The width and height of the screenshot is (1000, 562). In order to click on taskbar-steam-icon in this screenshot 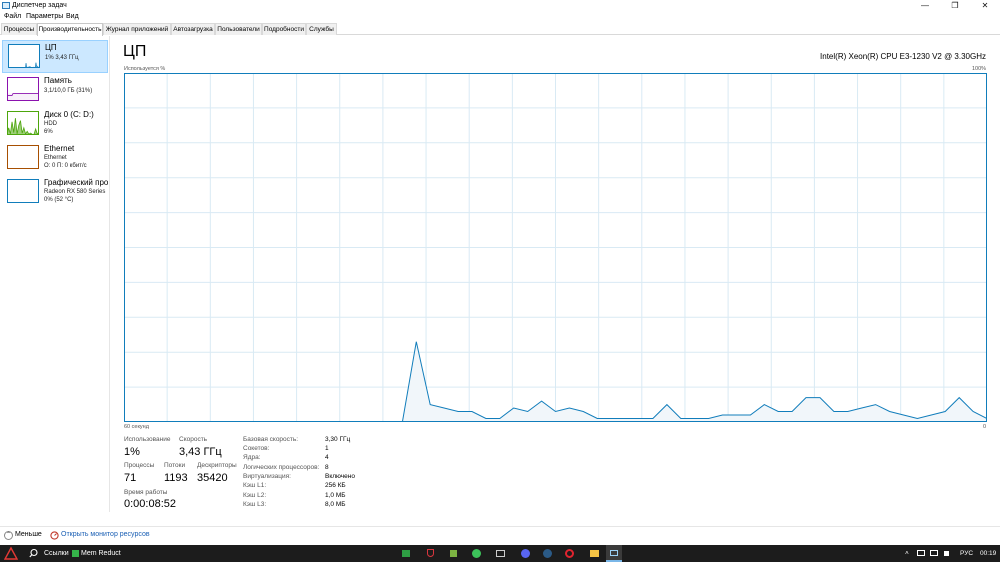, I will do `click(547, 553)`.